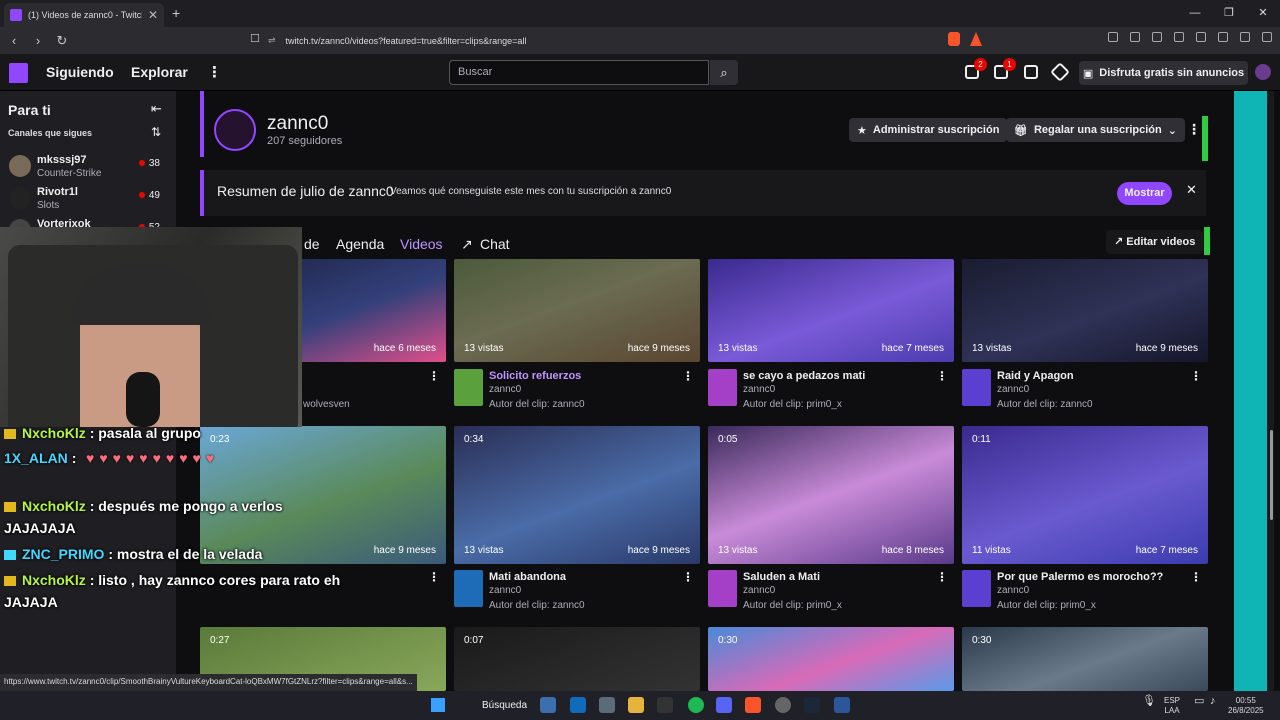 The width and height of the screenshot is (1280, 720). What do you see at coordinates (1245, 37) in the screenshot?
I see `vpn-icon` at bounding box center [1245, 37].